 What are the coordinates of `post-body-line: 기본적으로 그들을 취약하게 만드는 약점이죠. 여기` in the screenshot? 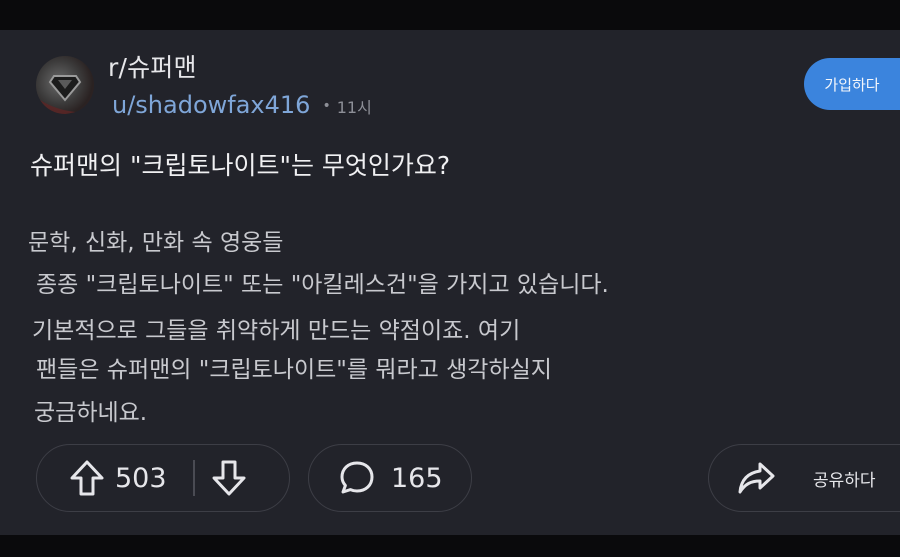 It's located at (276, 331).